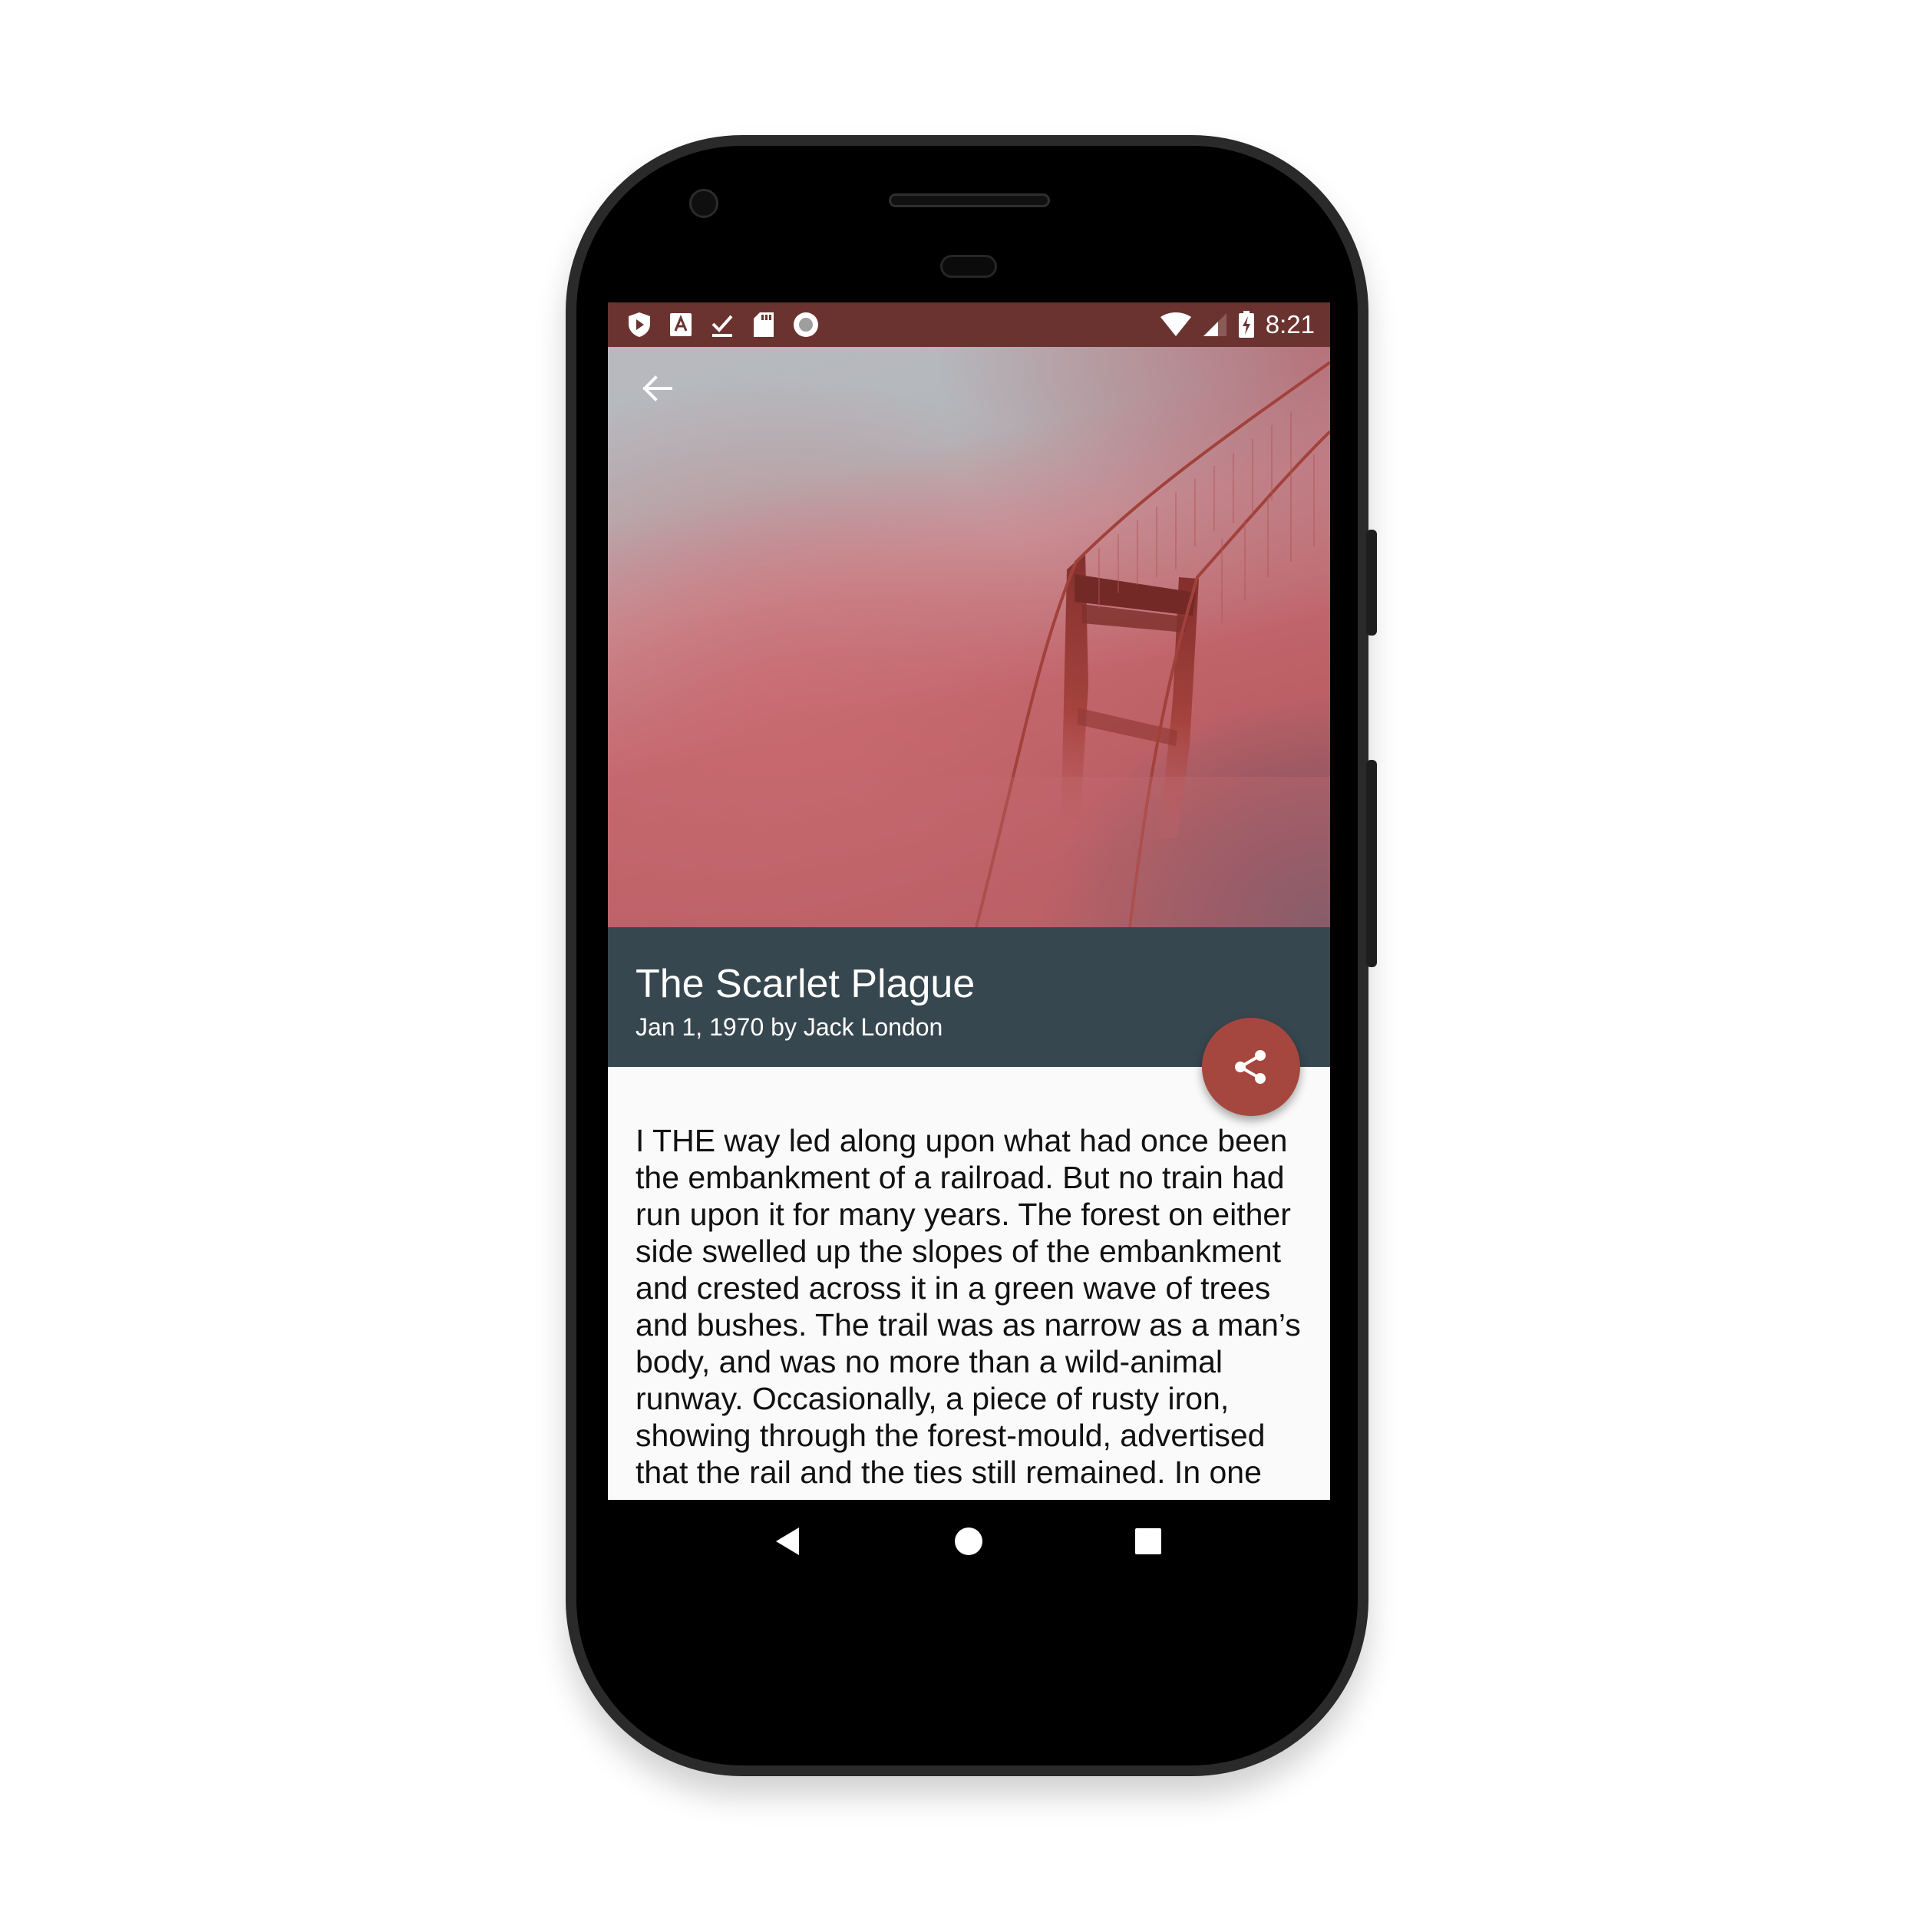  I want to click on nav-back-button, so click(788, 1541).